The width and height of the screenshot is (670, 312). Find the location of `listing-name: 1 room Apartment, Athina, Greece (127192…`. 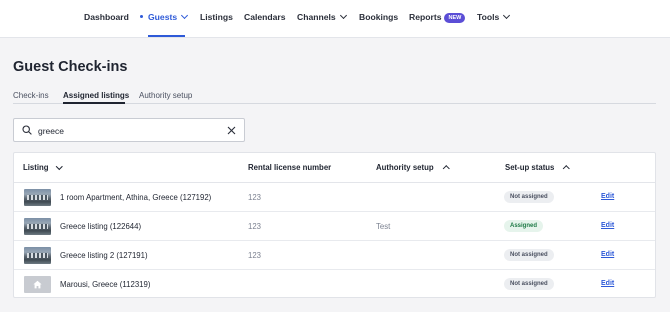

listing-name: 1 room Apartment, Athina, Greece (127192… is located at coordinates (136, 197).